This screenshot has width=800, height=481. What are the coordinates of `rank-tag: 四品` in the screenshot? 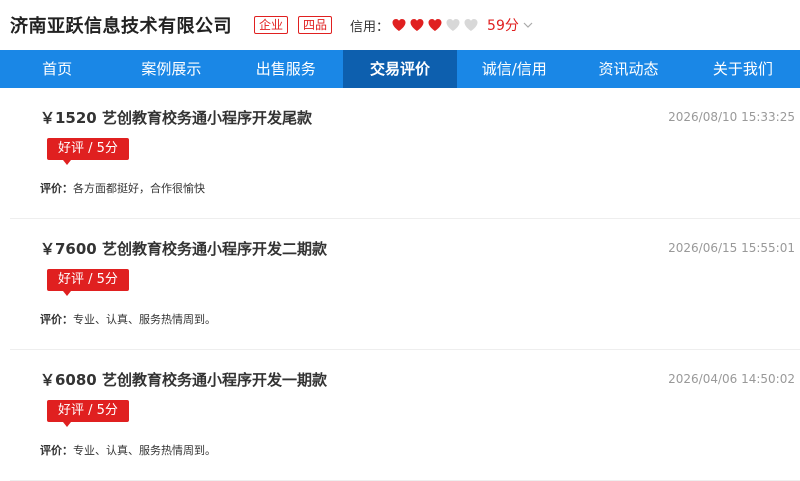 It's located at (315, 25).